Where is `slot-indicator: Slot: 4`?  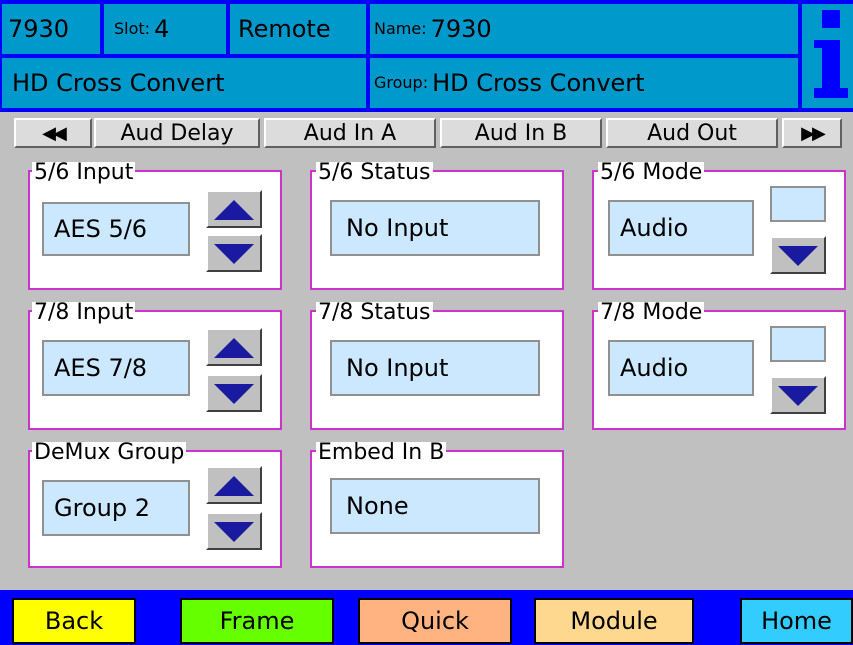
slot-indicator: Slot: 4 is located at coordinates (165, 29).